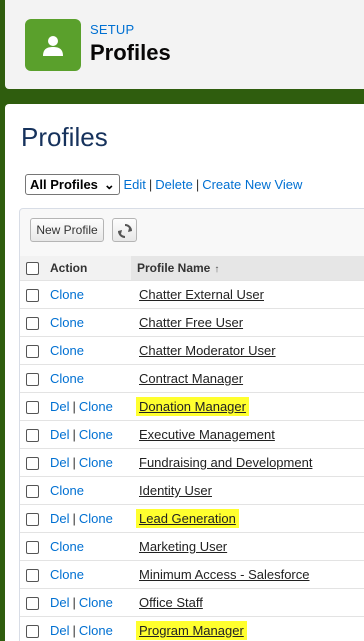 This screenshot has width=364, height=641. I want to click on select-all-cell, so click(32, 268).